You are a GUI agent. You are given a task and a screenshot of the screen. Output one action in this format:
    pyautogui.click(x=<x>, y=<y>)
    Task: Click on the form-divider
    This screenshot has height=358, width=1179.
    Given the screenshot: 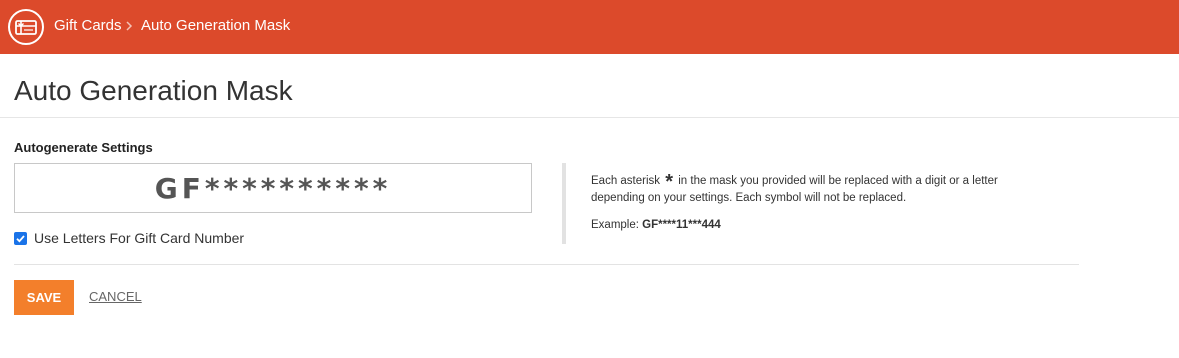 What is the action you would take?
    pyautogui.click(x=546, y=264)
    